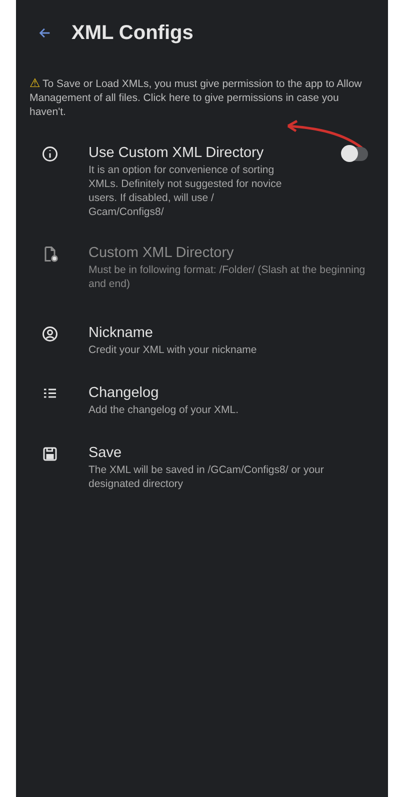  Describe the element at coordinates (176, 153) in the screenshot. I see `setting-title: Use Custom XML Directory` at that location.